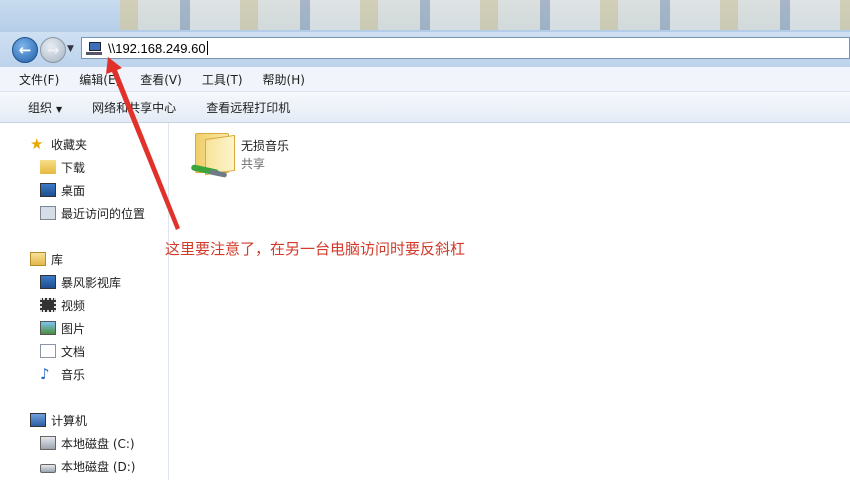 The image size is (850, 480). I want to click on text-caret, so click(207, 48).